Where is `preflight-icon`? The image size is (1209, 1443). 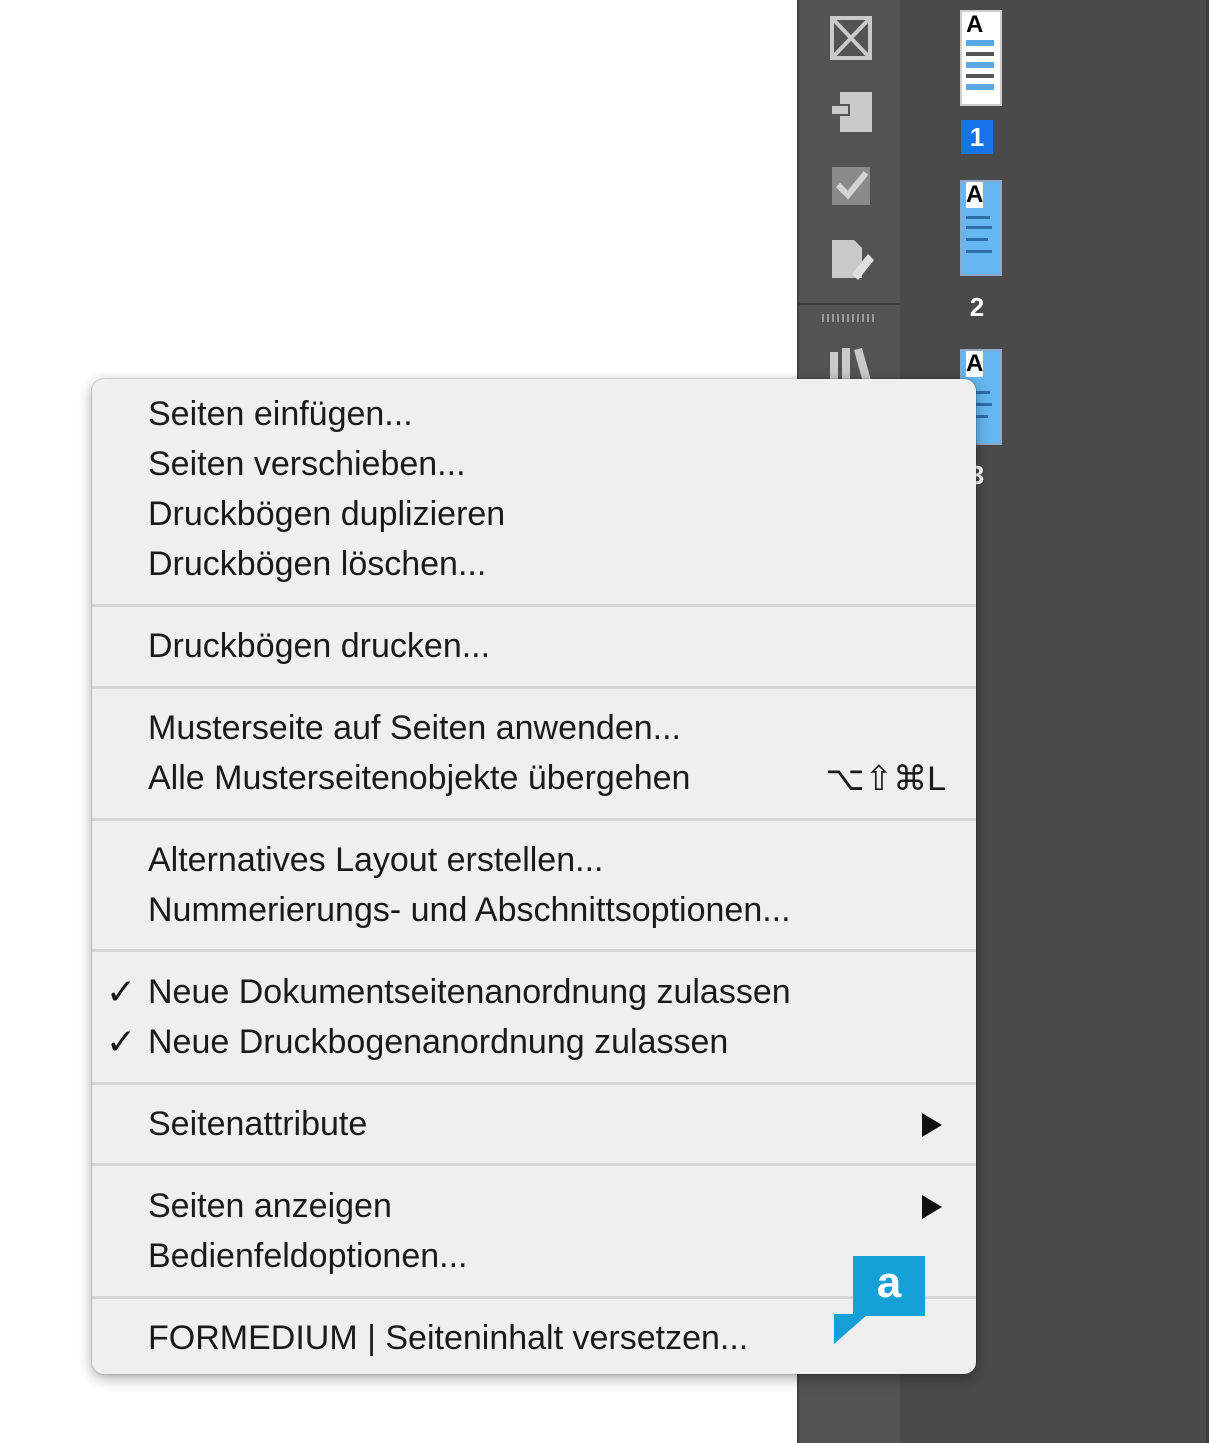 preflight-icon is located at coordinates (851, 186).